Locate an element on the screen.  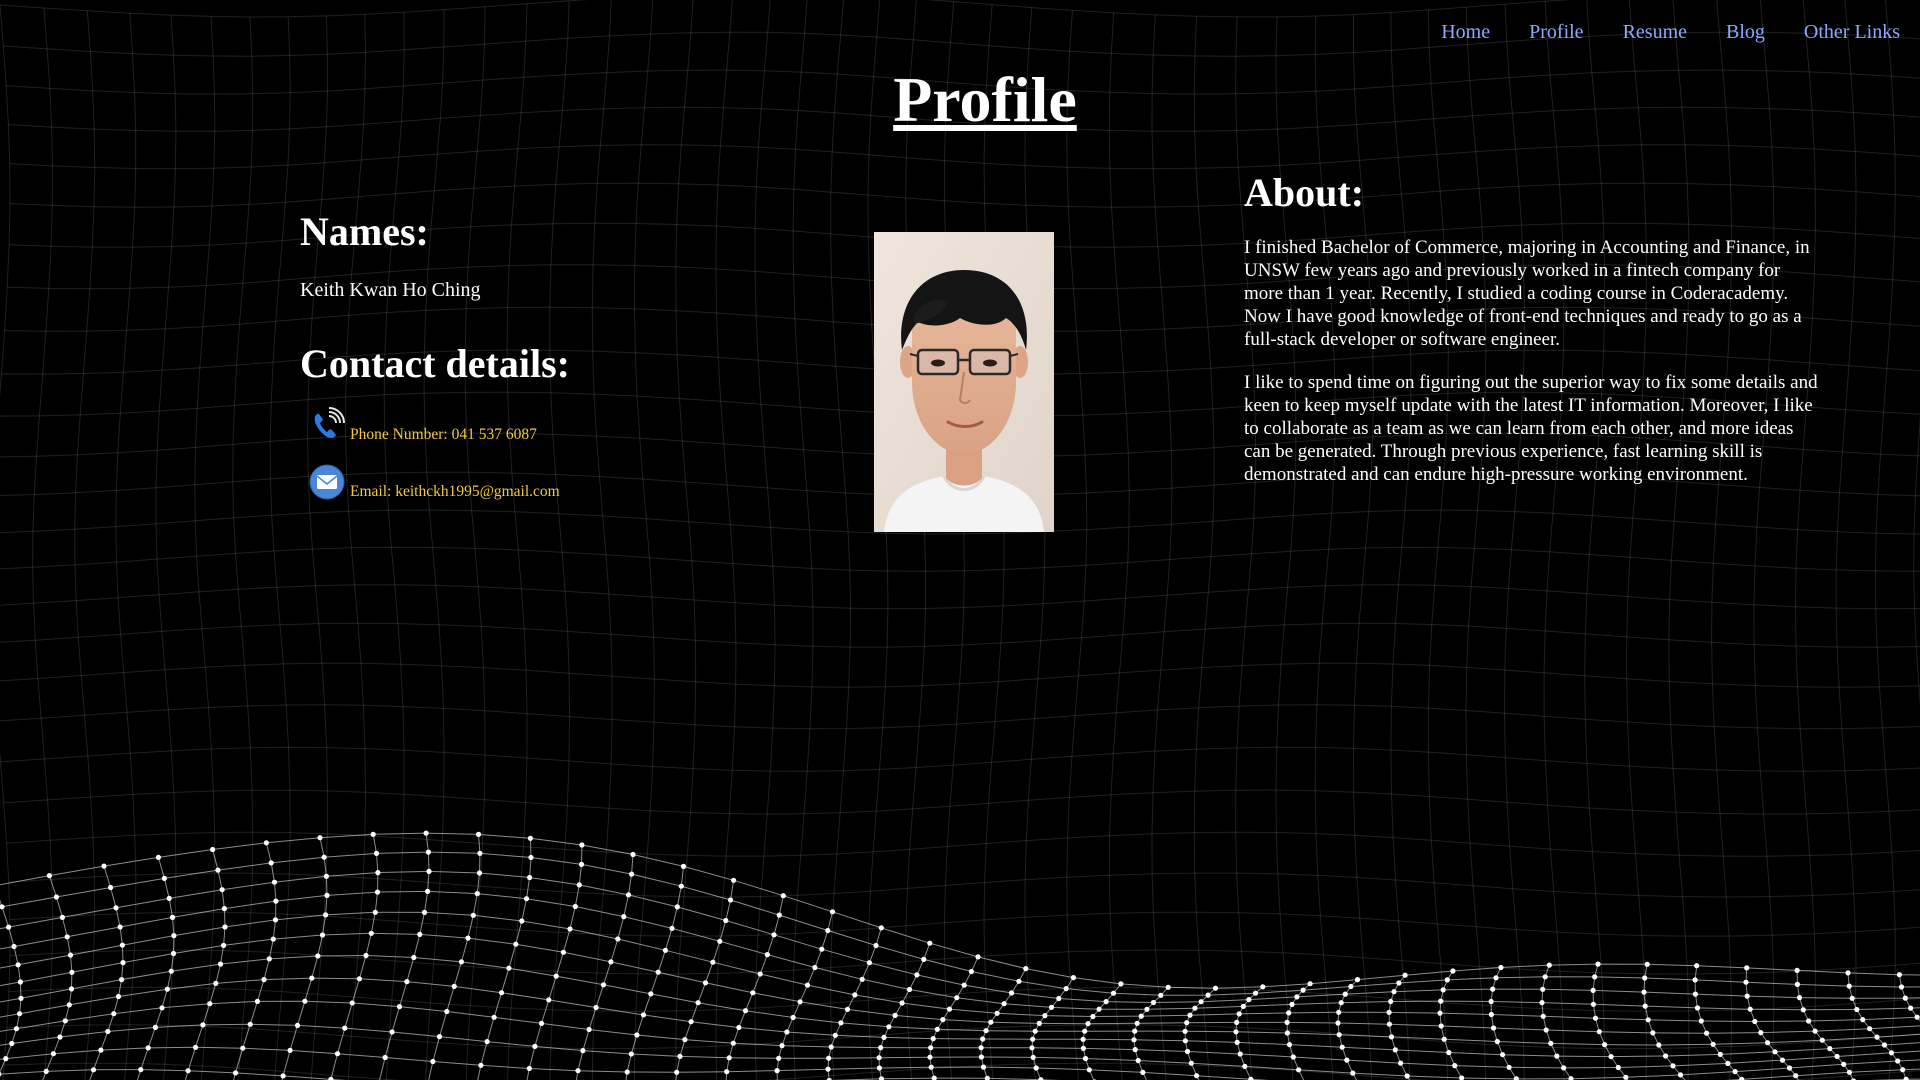
nav-resume-link: Resume is located at coordinates (1655, 32).